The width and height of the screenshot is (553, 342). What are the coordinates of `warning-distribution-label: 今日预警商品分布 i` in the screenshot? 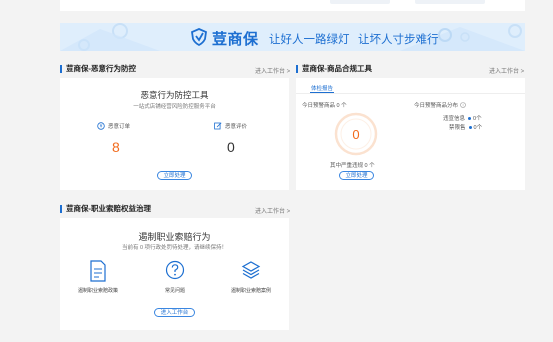 It's located at (440, 105).